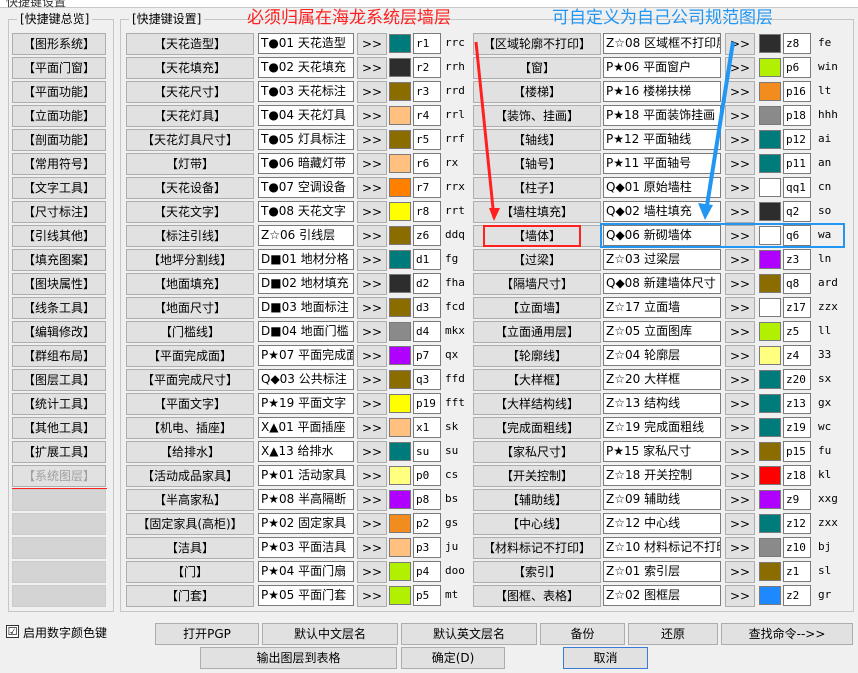 This screenshot has height=673, width=858. What do you see at coordinates (485, 130) in the screenshot?
I see `red-arrow` at bounding box center [485, 130].